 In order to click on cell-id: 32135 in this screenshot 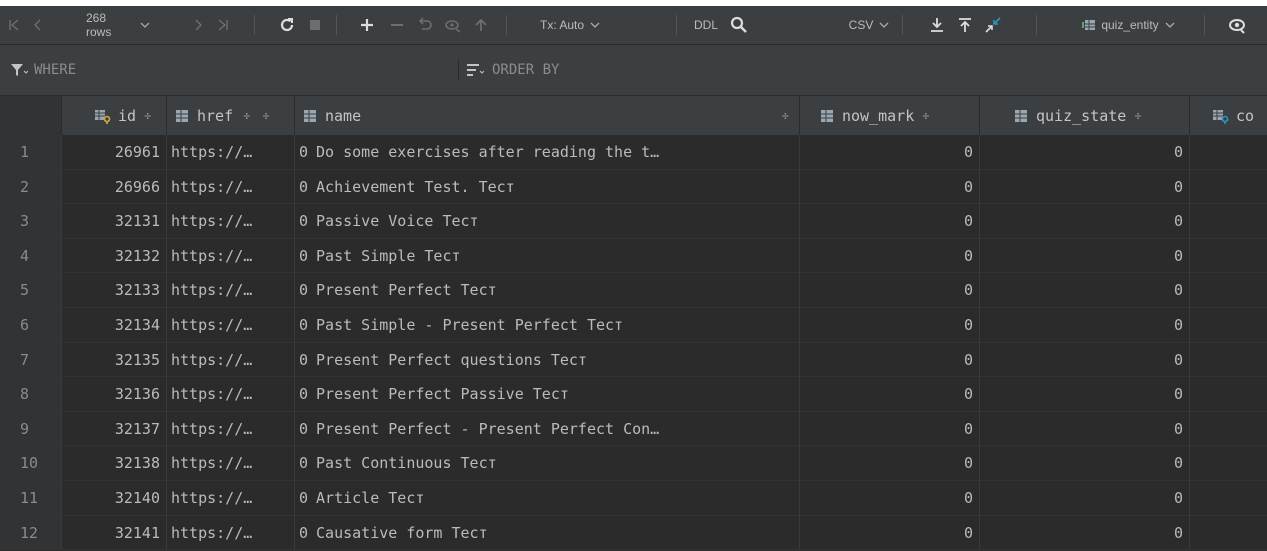, I will do `click(114, 360)`.